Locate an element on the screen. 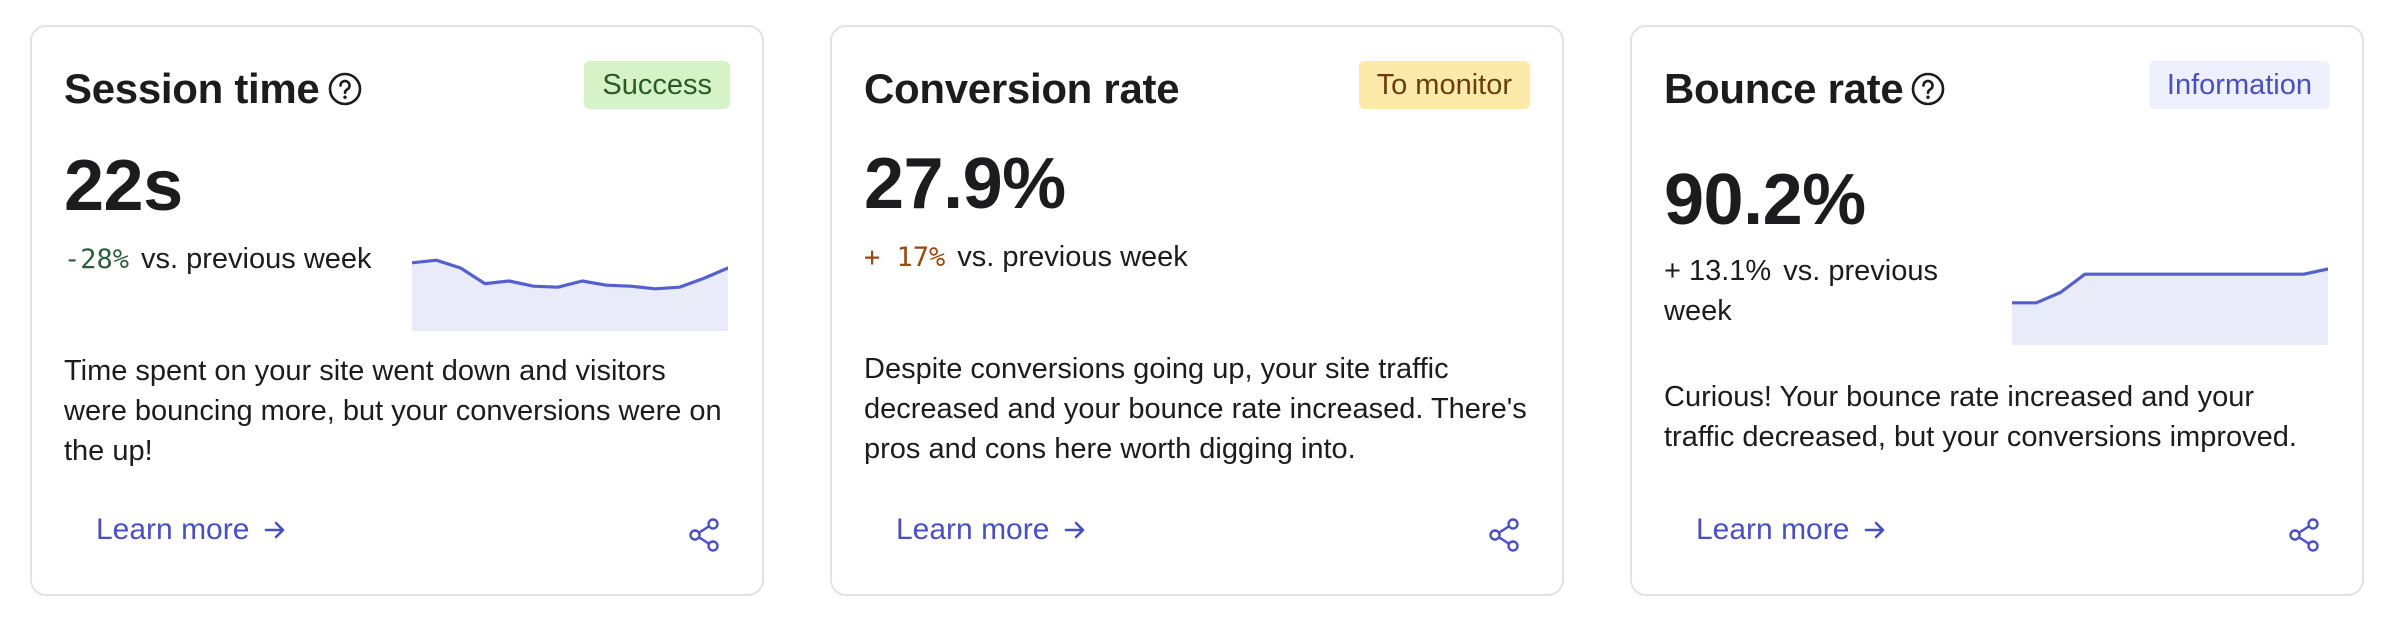  card-title: Conversion rate is located at coordinates (1022, 89).